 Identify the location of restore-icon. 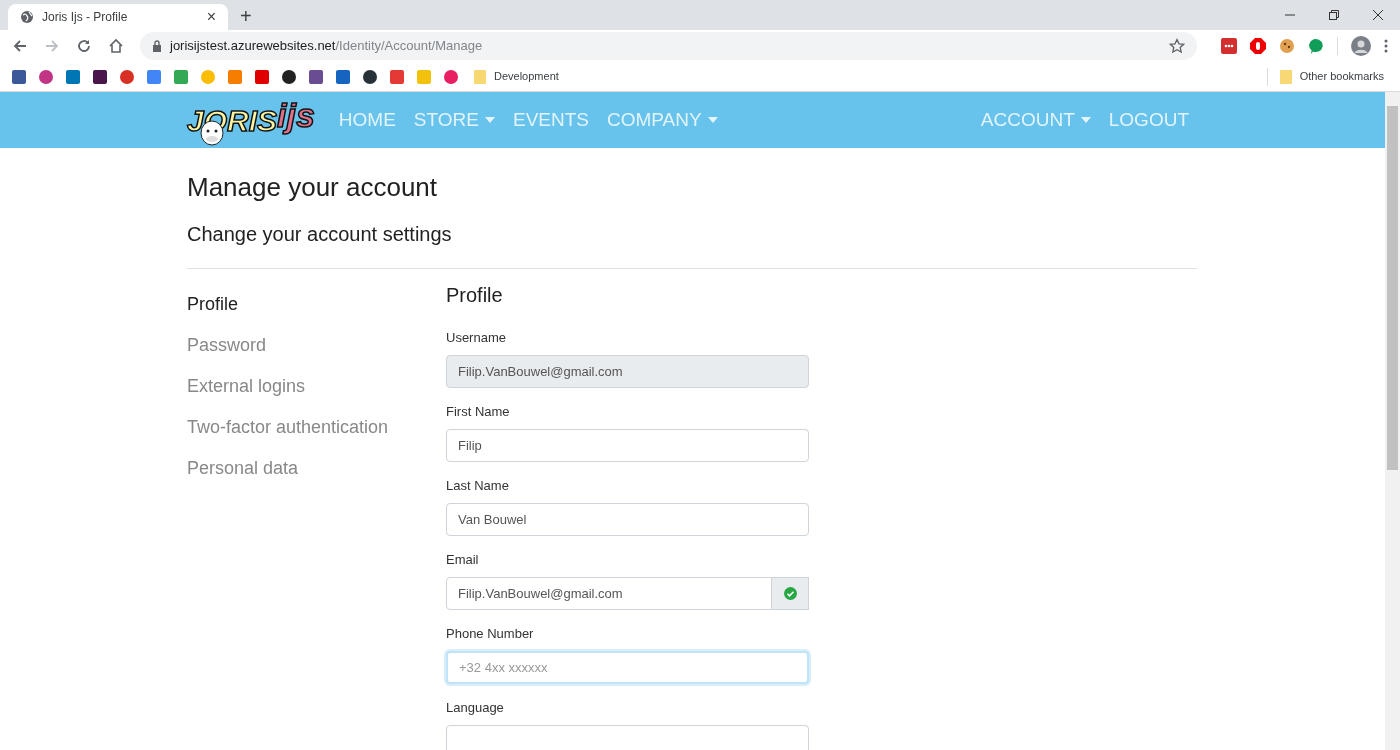
(1334, 15).